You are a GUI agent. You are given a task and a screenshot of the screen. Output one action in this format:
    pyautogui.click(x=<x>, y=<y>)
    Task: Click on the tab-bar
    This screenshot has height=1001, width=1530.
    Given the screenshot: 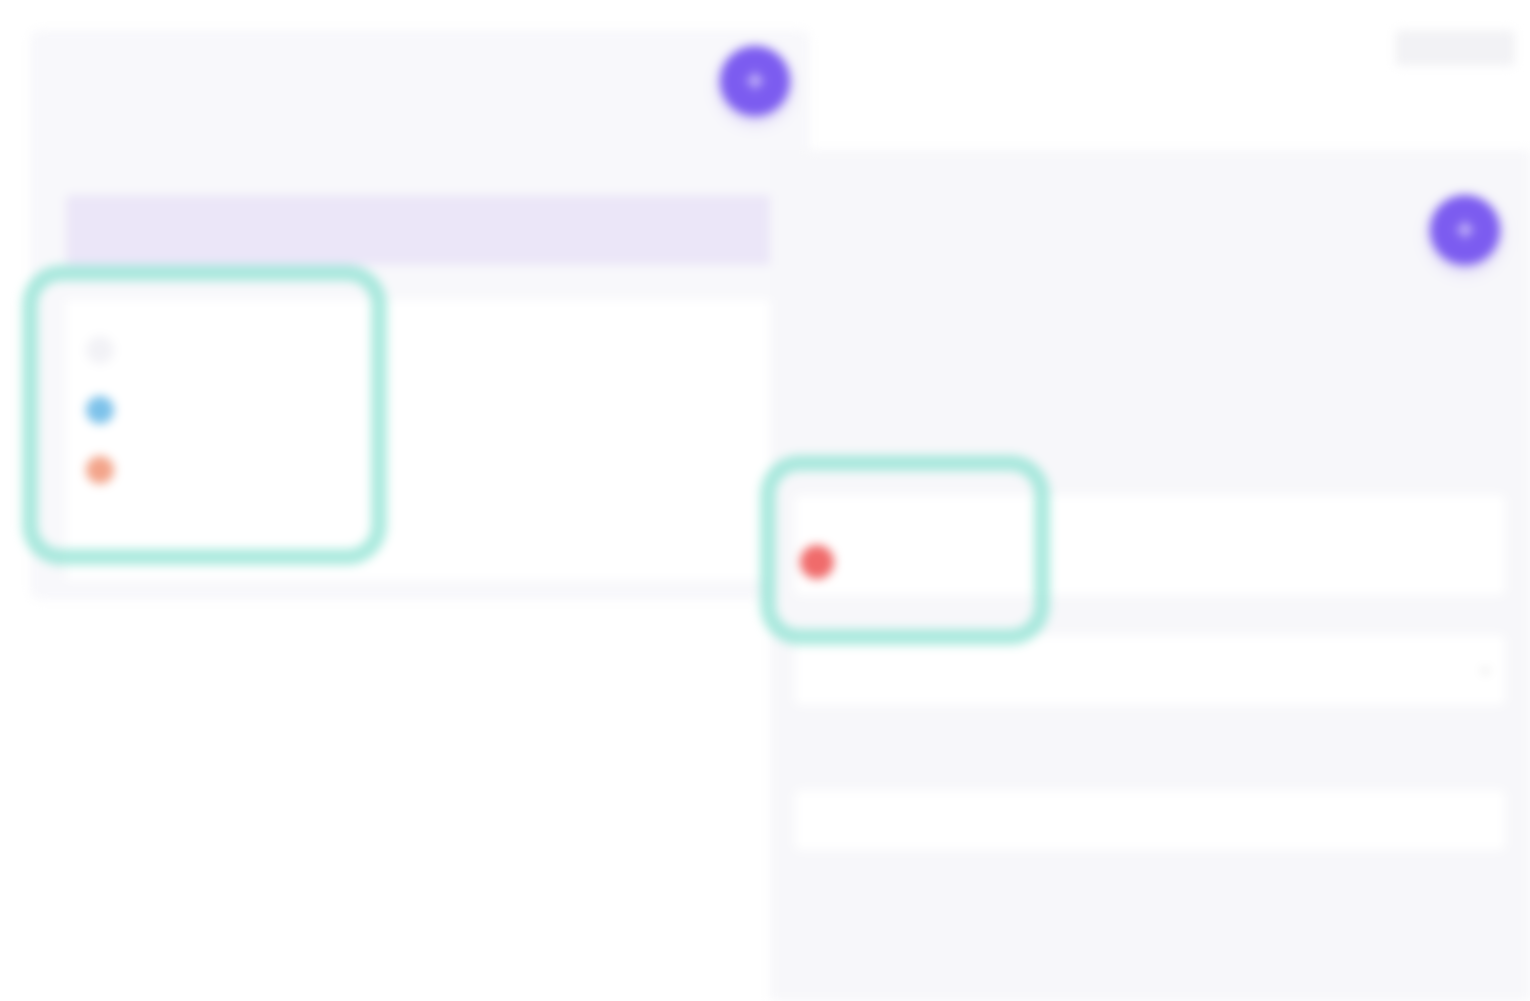 What is the action you would take?
    pyautogui.click(x=438, y=230)
    